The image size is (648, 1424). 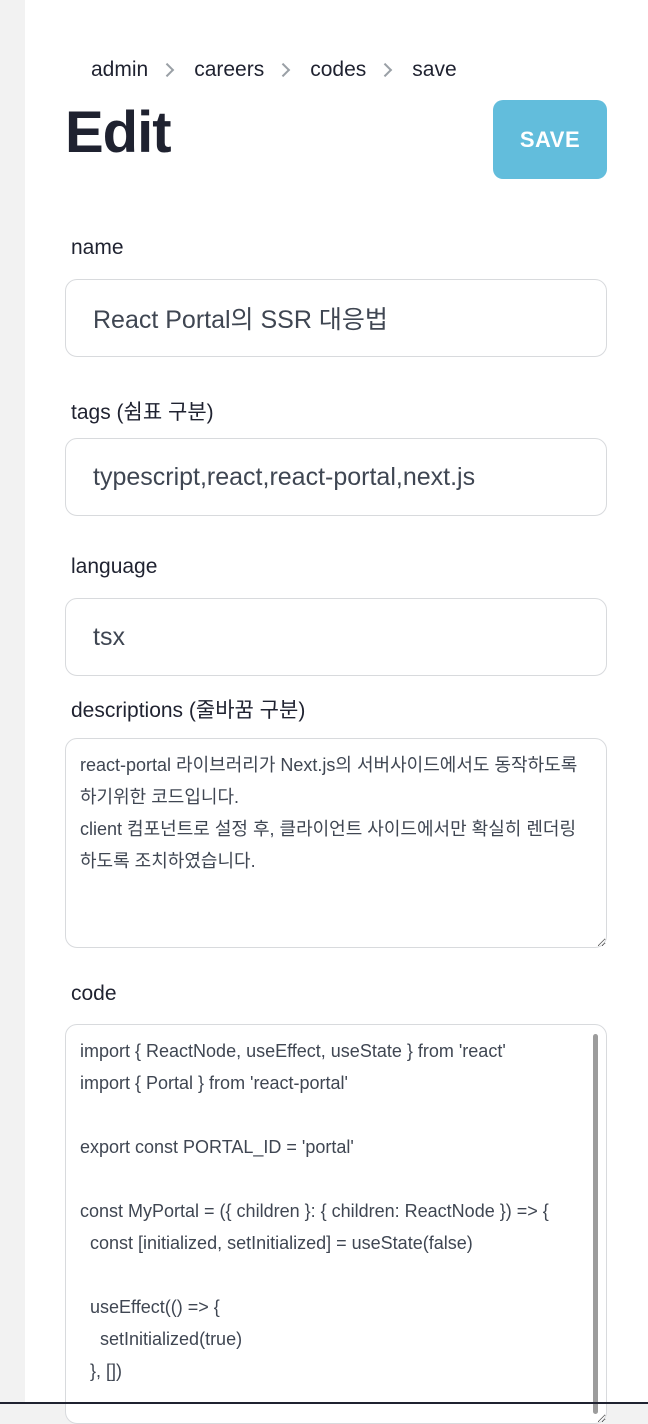 What do you see at coordinates (118, 132) in the screenshot?
I see `page-title: Edit` at bounding box center [118, 132].